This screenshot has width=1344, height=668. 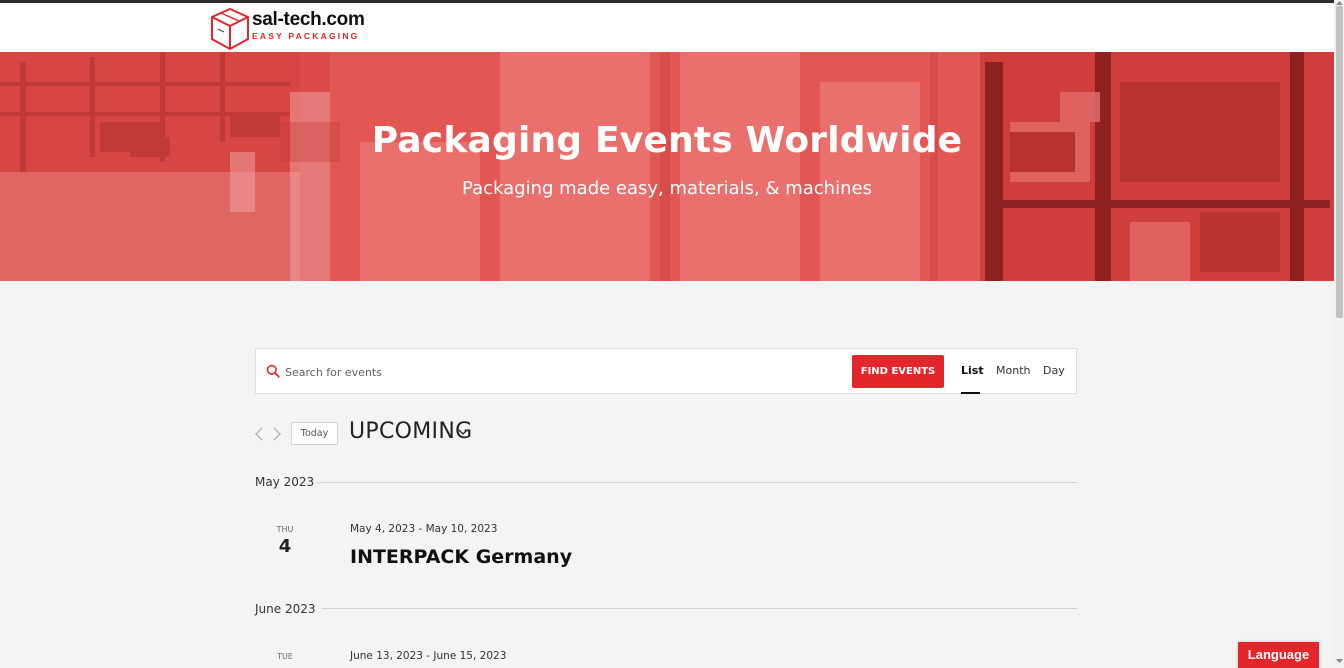 What do you see at coordinates (555, 372) in the screenshot?
I see `search-input` at bounding box center [555, 372].